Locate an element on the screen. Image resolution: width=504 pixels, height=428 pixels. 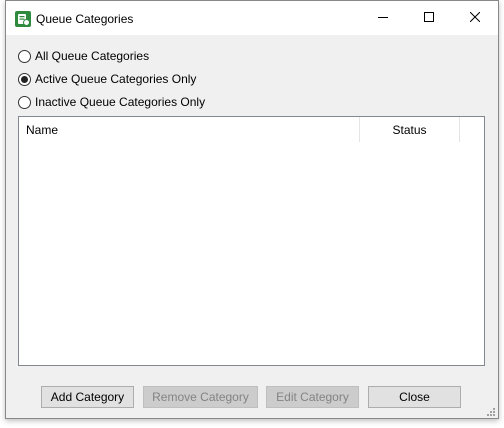
maximize-button is located at coordinates (429, 18).